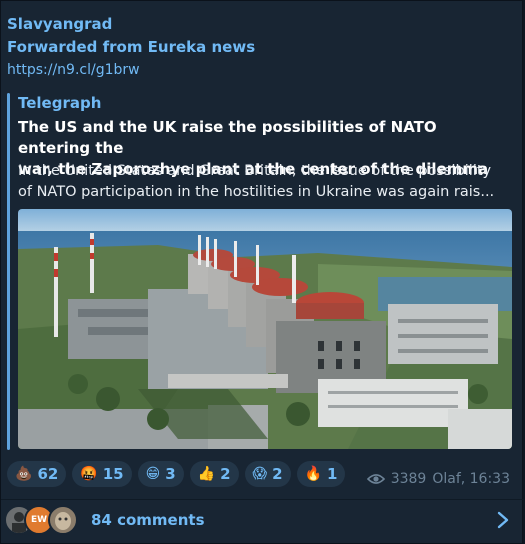  What do you see at coordinates (313, 474) in the screenshot?
I see `fire-emoji-icon: 🔥` at bounding box center [313, 474].